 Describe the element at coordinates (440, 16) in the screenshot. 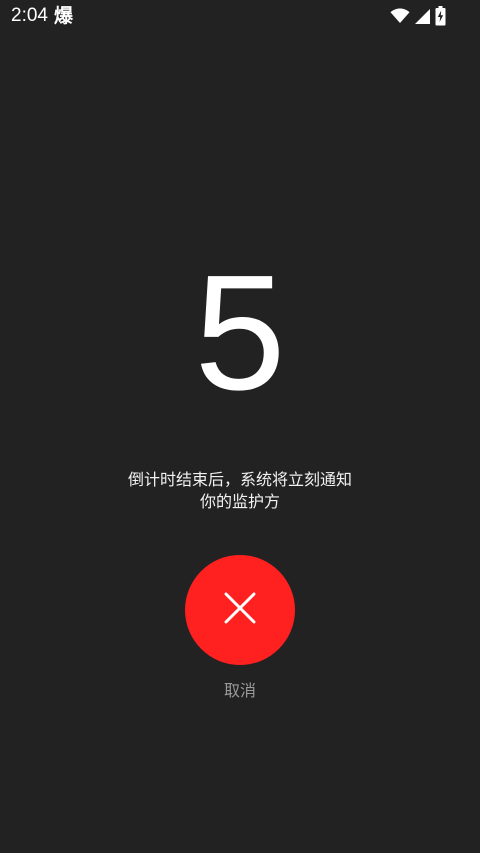

I see `battery-charging-icon` at that location.